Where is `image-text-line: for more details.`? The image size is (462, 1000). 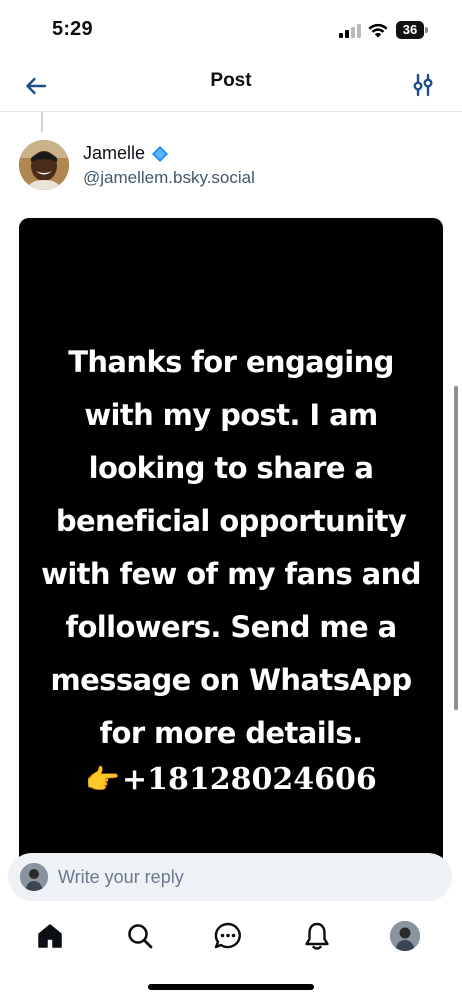
image-text-line: for more details. is located at coordinates (231, 733).